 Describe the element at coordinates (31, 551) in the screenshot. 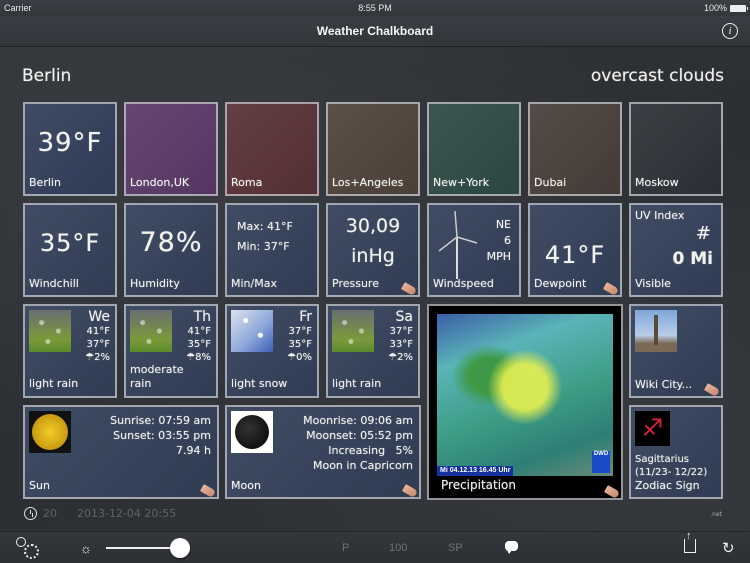

I see `large-gear-icon` at that location.